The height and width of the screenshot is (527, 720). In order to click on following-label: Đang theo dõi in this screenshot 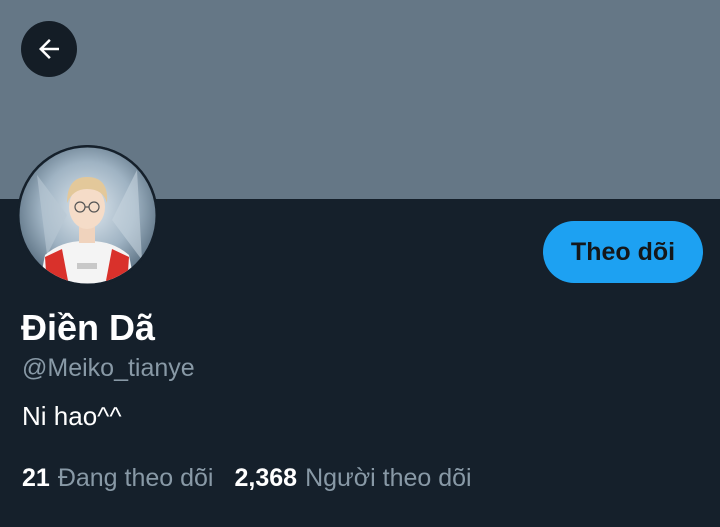, I will do `click(135, 478)`.